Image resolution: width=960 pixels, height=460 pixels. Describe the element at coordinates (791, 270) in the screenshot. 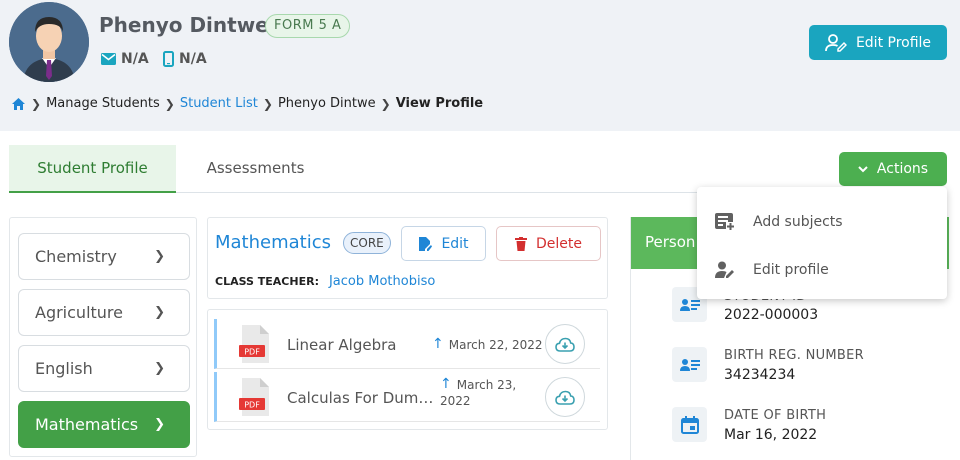

I see `menu-item-label: Edit profile` at that location.